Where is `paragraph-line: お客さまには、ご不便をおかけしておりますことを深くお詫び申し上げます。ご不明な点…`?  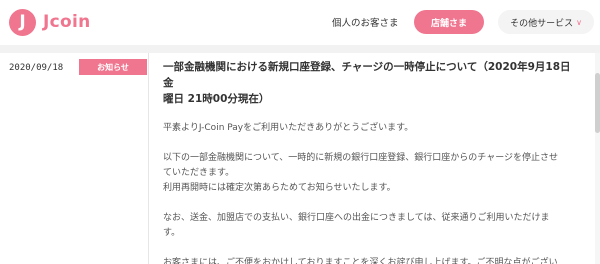
paragraph-line: お客さまには、ご不便をおかけしておりますことを深くお詫び申し上げます。ご不明な点… is located at coordinates (360, 261).